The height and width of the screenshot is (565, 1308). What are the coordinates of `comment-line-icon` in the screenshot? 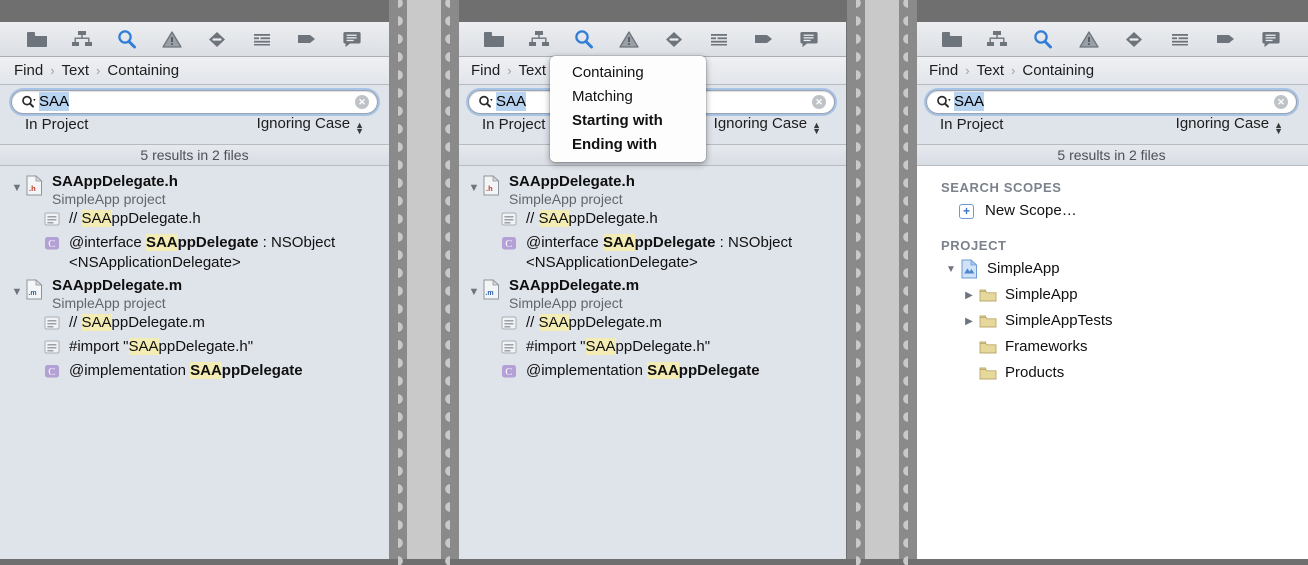 It's located at (510, 349).